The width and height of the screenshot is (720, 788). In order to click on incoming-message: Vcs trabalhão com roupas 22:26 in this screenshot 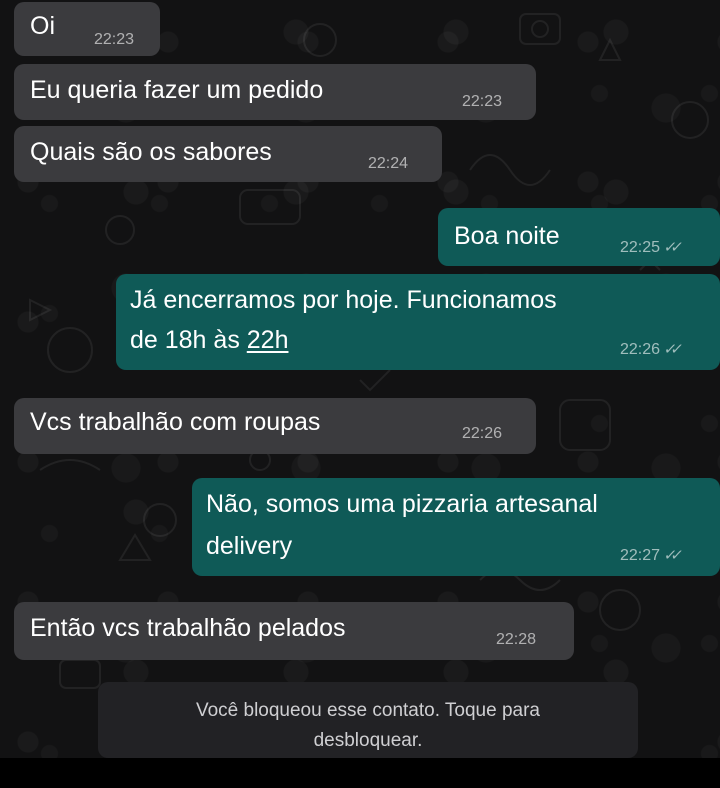, I will do `click(275, 426)`.